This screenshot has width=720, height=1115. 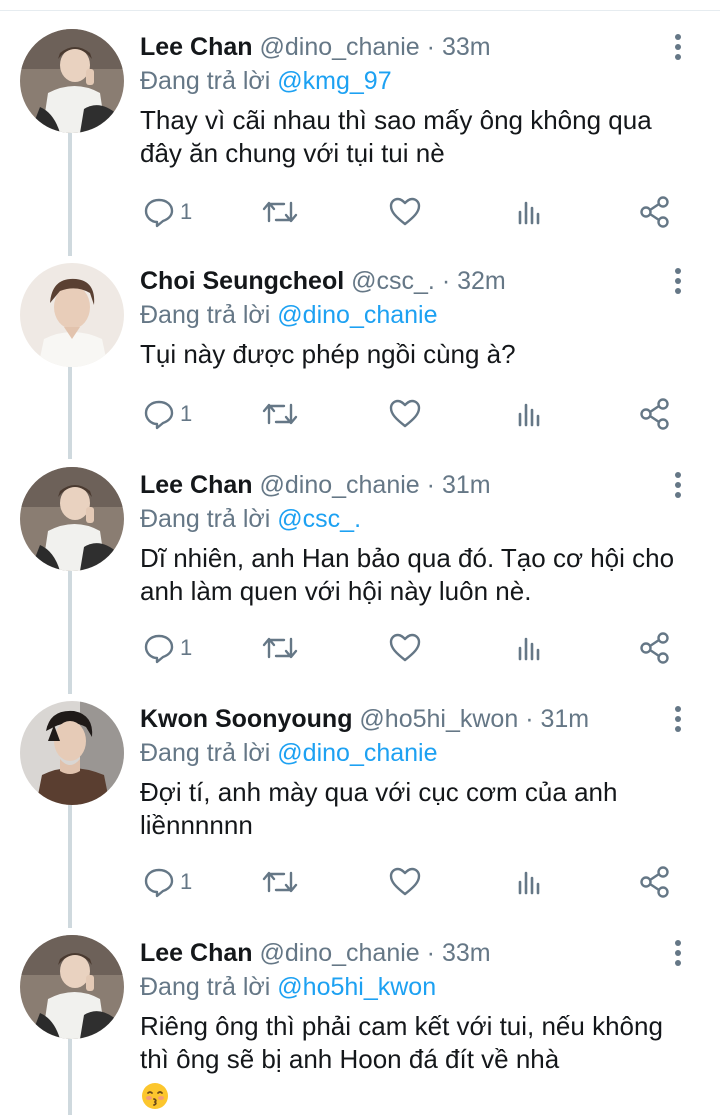 I want to click on replying-to: Đang trả lời @dino_chanie, so click(x=415, y=315).